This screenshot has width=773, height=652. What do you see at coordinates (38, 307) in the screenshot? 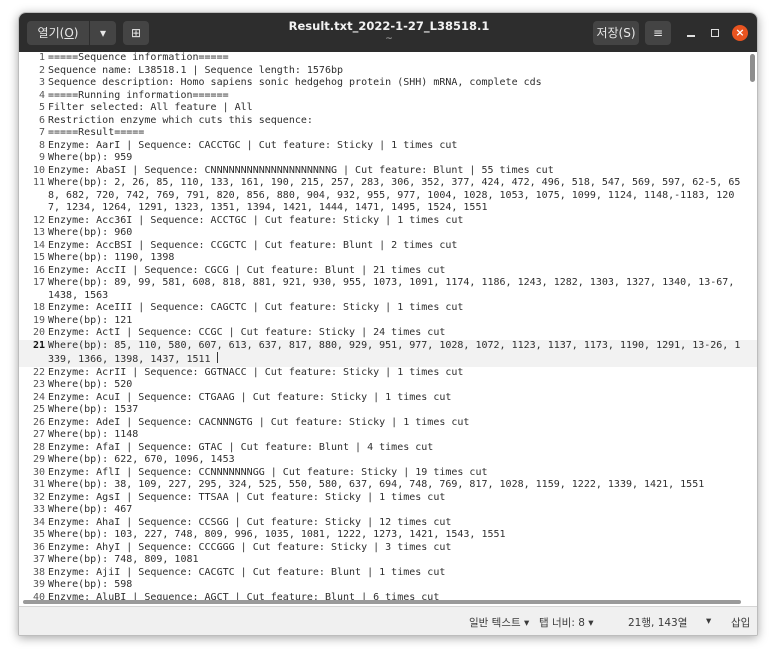
I see `line-number: 18` at bounding box center [38, 307].